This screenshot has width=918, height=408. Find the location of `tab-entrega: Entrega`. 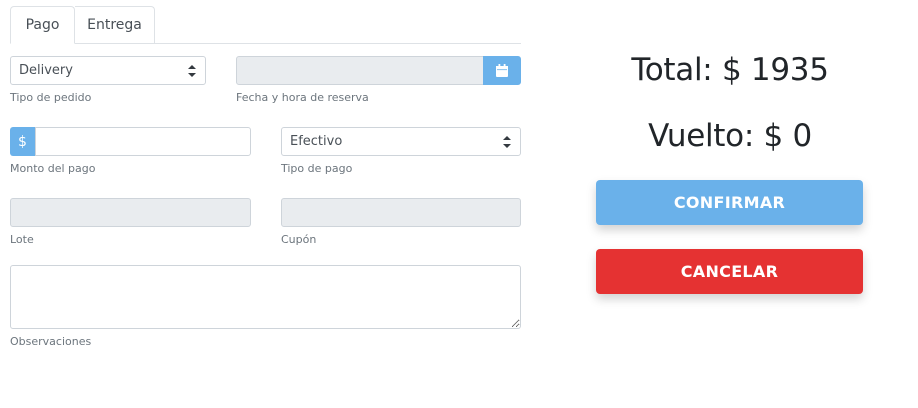

tab-entrega: Entrega is located at coordinates (115, 24).